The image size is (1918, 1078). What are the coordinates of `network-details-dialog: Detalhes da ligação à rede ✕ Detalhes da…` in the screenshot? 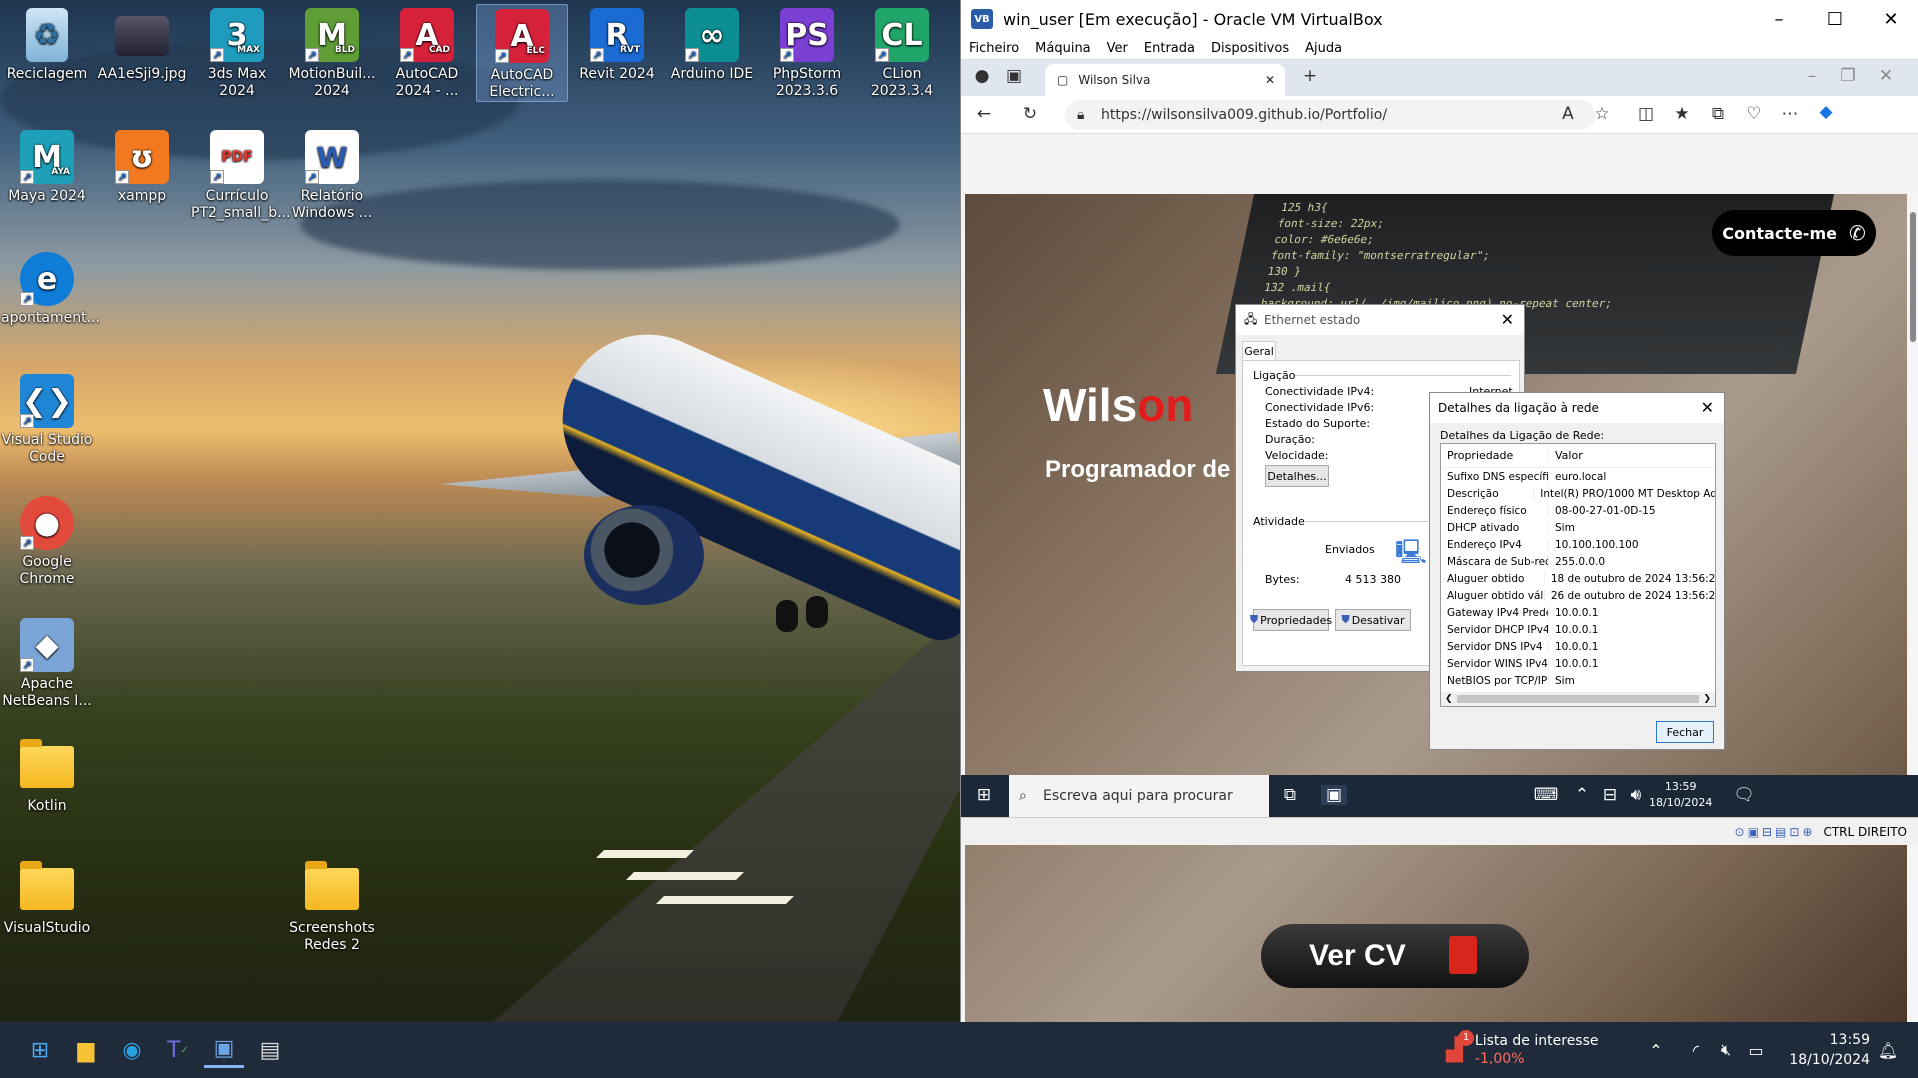 It's located at (1577, 571).